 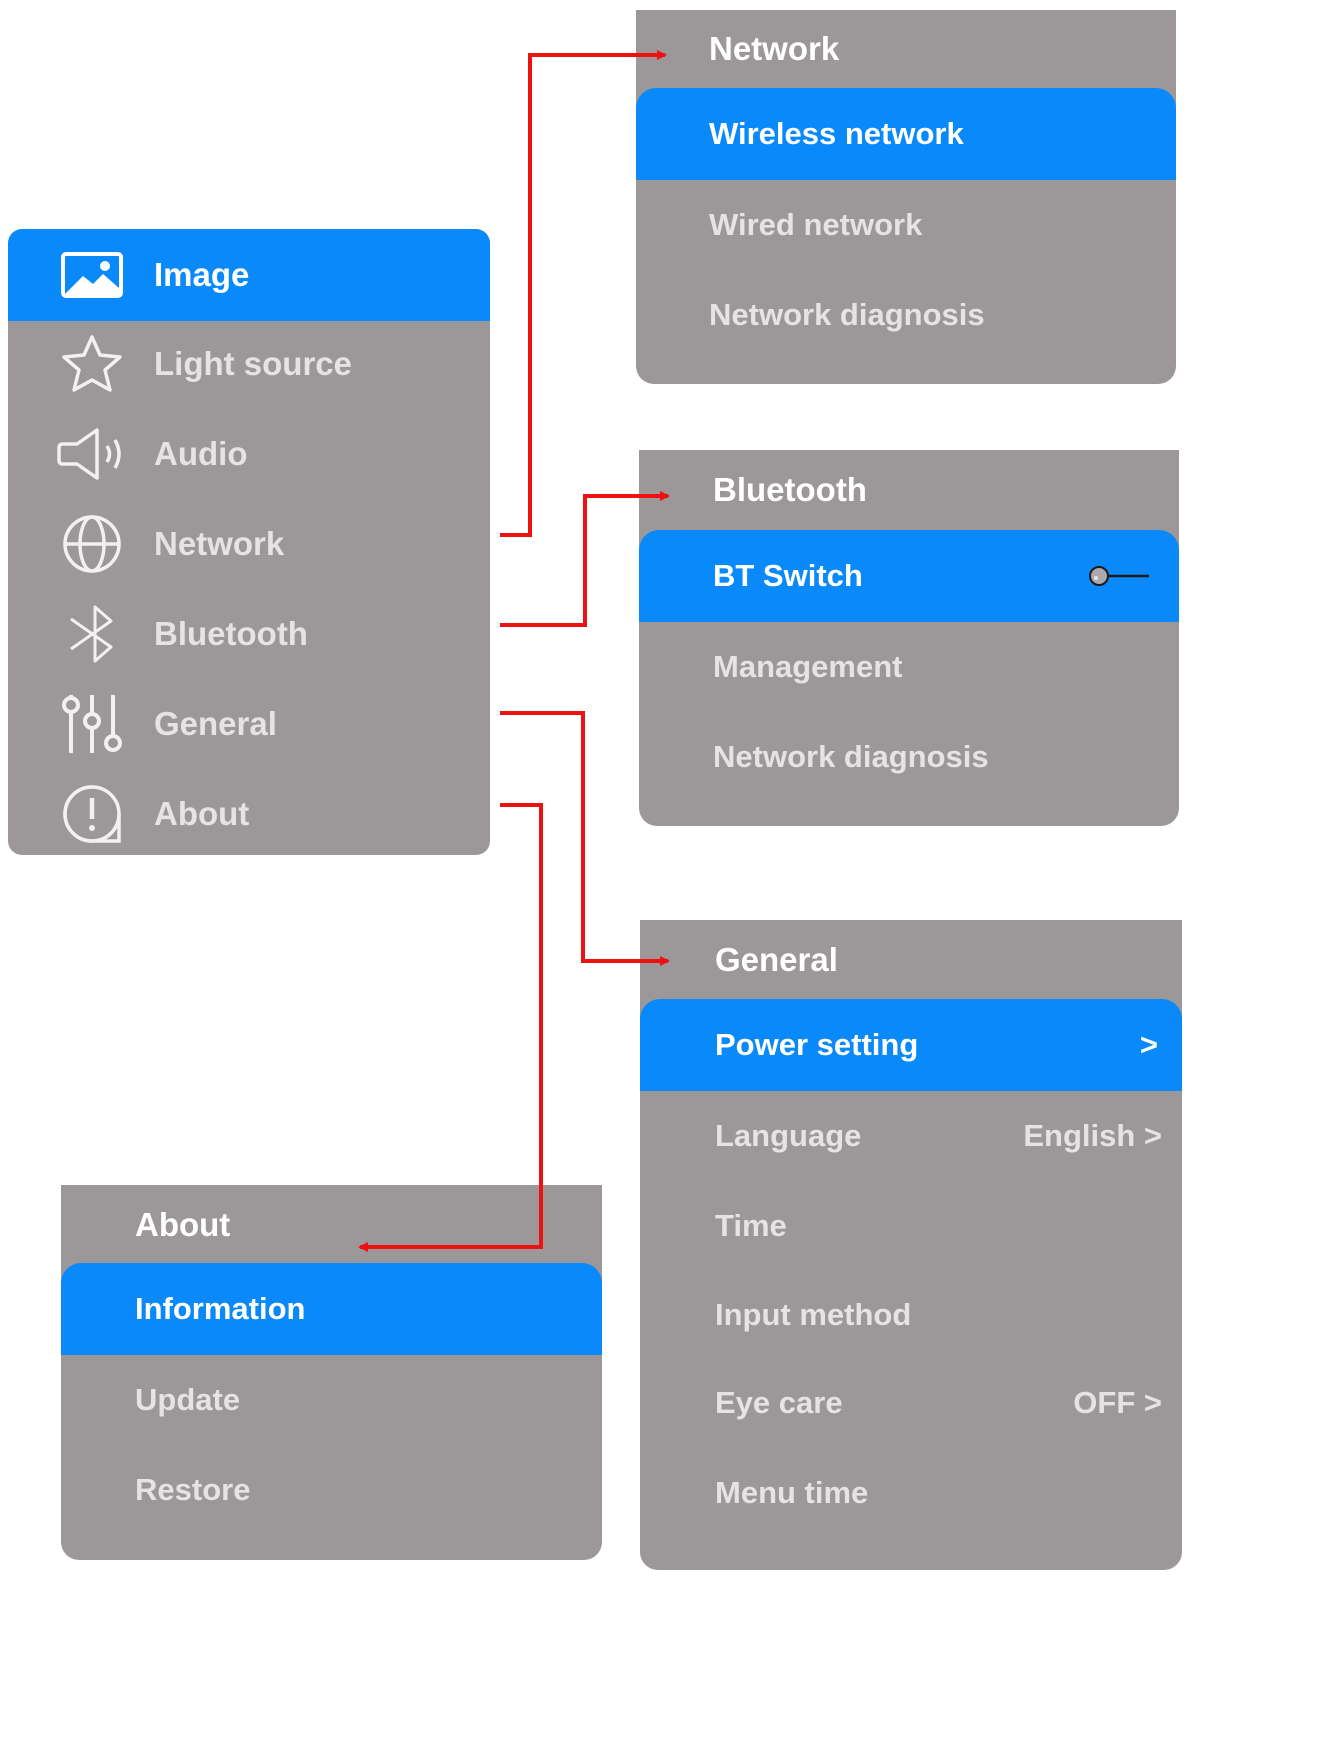 What do you see at coordinates (585, 838) in the screenshot?
I see `general-connector-arrow` at bounding box center [585, 838].